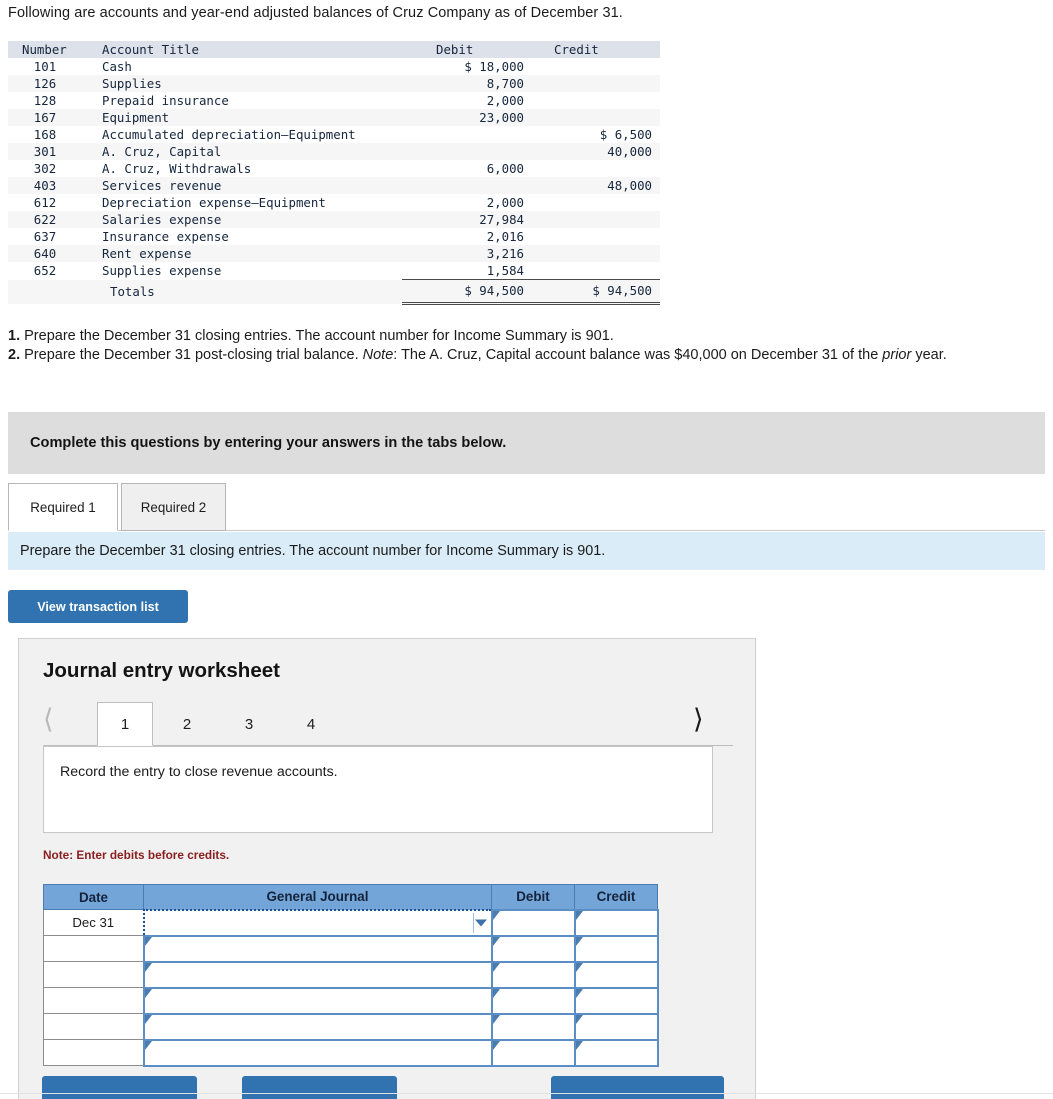 The height and width of the screenshot is (1099, 1053). Describe the element at coordinates (387, 723) in the screenshot. I see `worksheet-pager: ⟨ 1 2 3 4 ⟩` at that location.